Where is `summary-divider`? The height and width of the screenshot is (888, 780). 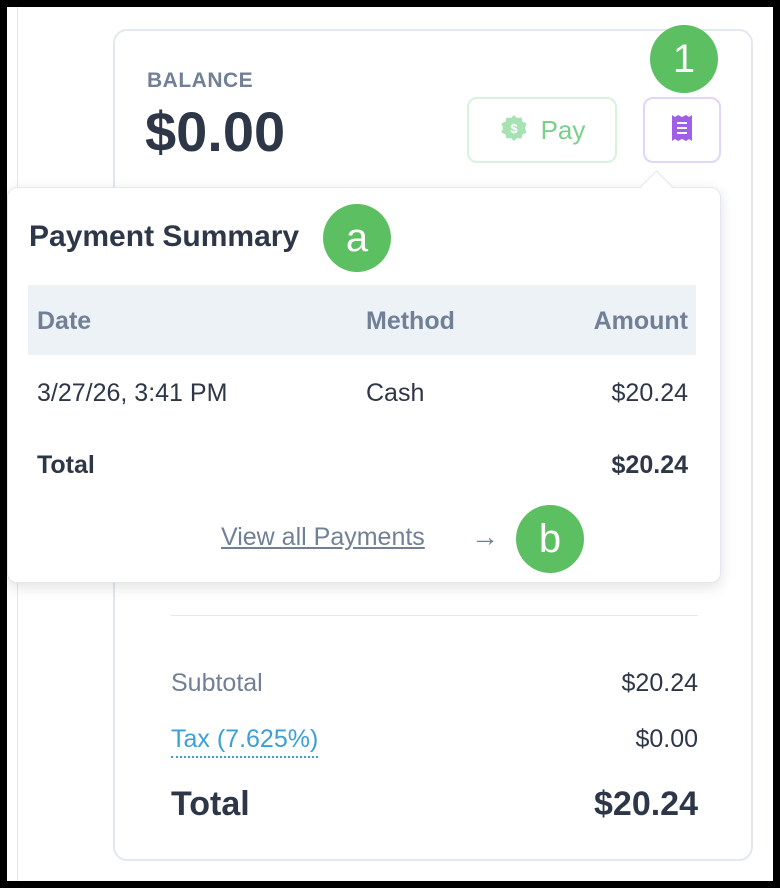 summary-divider is located at coordinates (434, 615).